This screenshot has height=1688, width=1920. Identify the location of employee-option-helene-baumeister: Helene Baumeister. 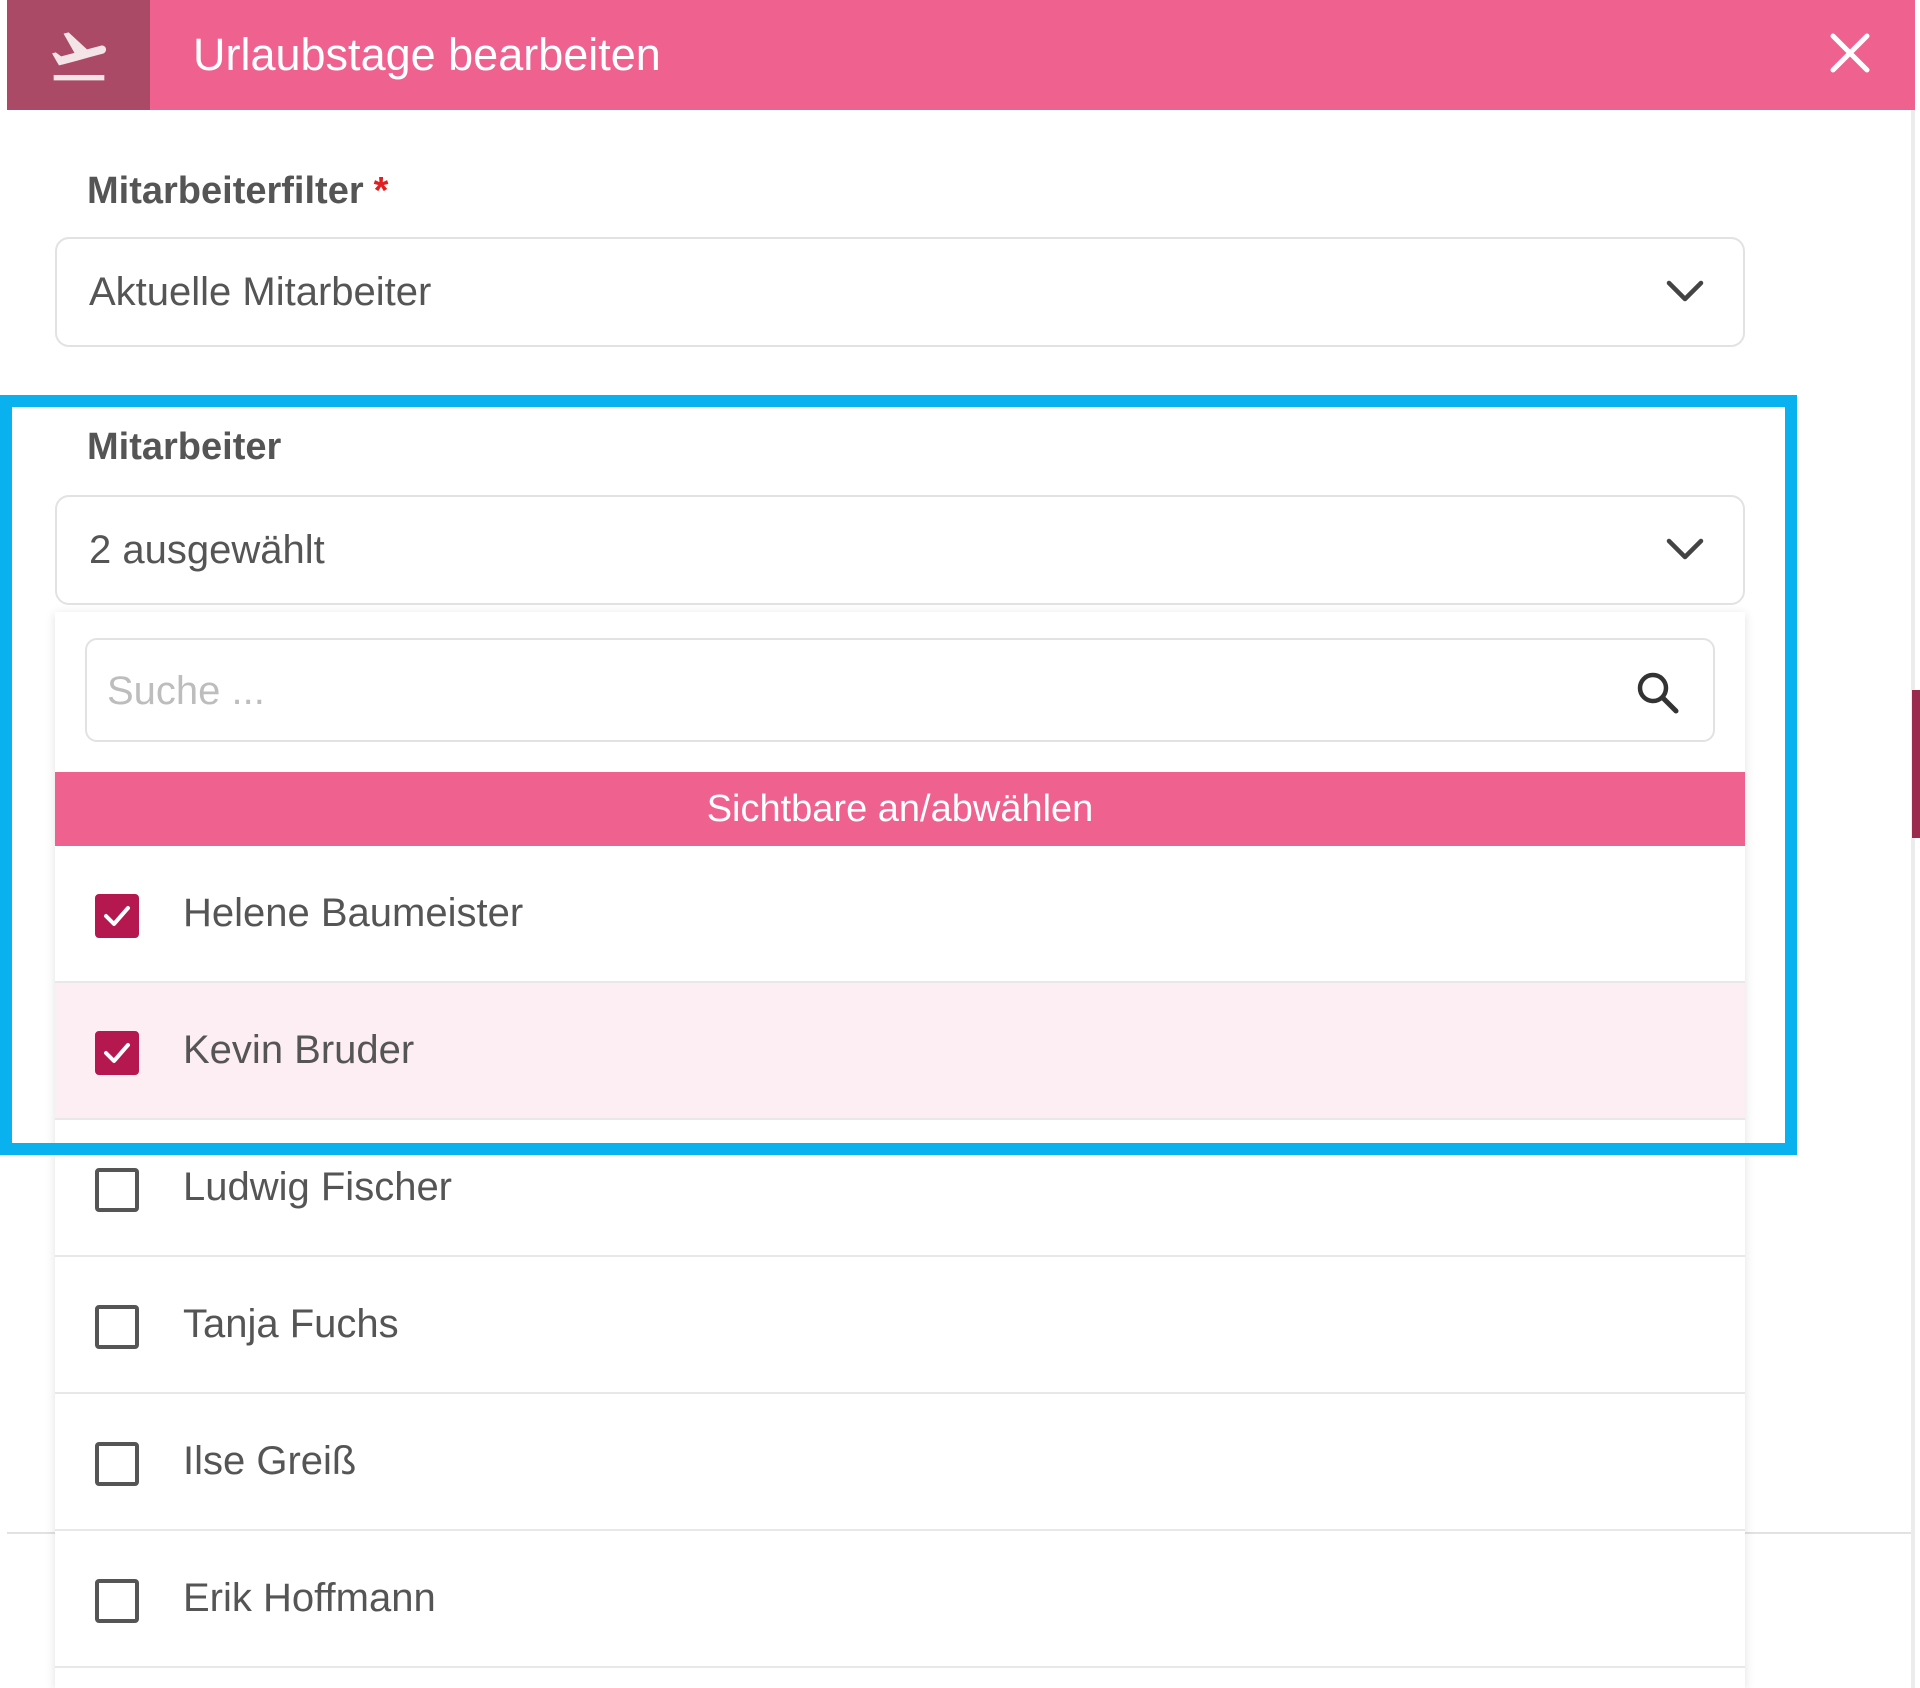
(900, 914).